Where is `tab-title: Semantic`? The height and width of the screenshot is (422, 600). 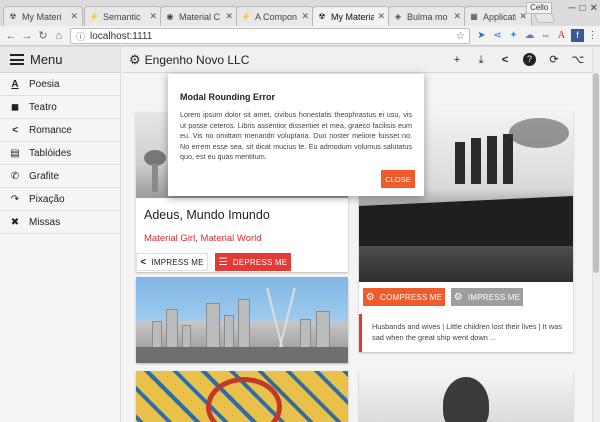
tab-title: Semantic is located at coordinates (122, 16).